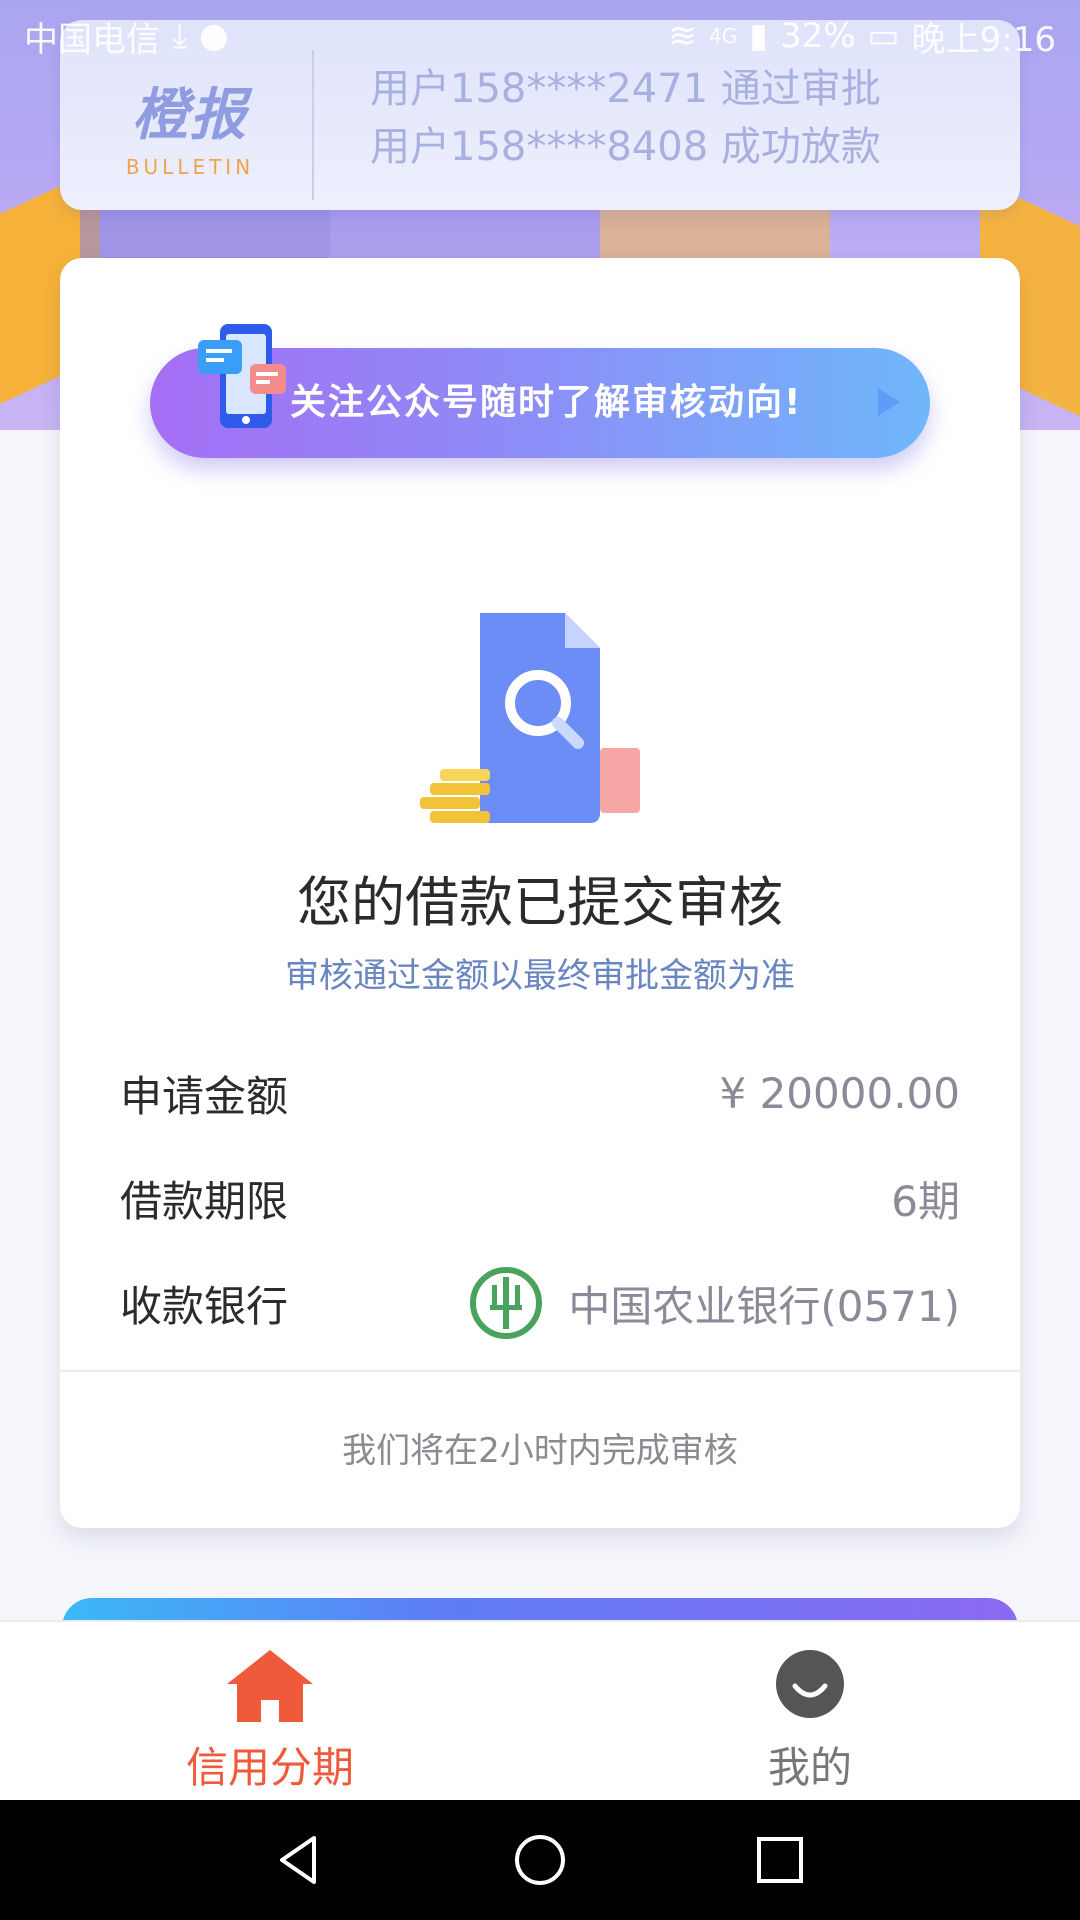 Image resolution: width=1080 pixels, height=1920 pixels. I want to click on bank-name: 中国农业银行(0571), so click(764, 1306).